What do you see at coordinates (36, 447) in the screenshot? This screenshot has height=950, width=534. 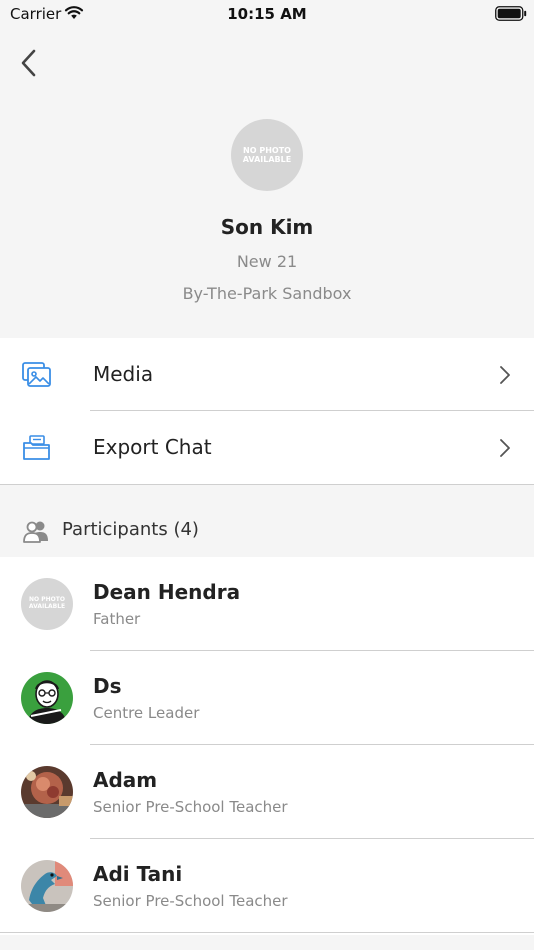 I see `export-folder-icon` at bounding box center [36, 447].